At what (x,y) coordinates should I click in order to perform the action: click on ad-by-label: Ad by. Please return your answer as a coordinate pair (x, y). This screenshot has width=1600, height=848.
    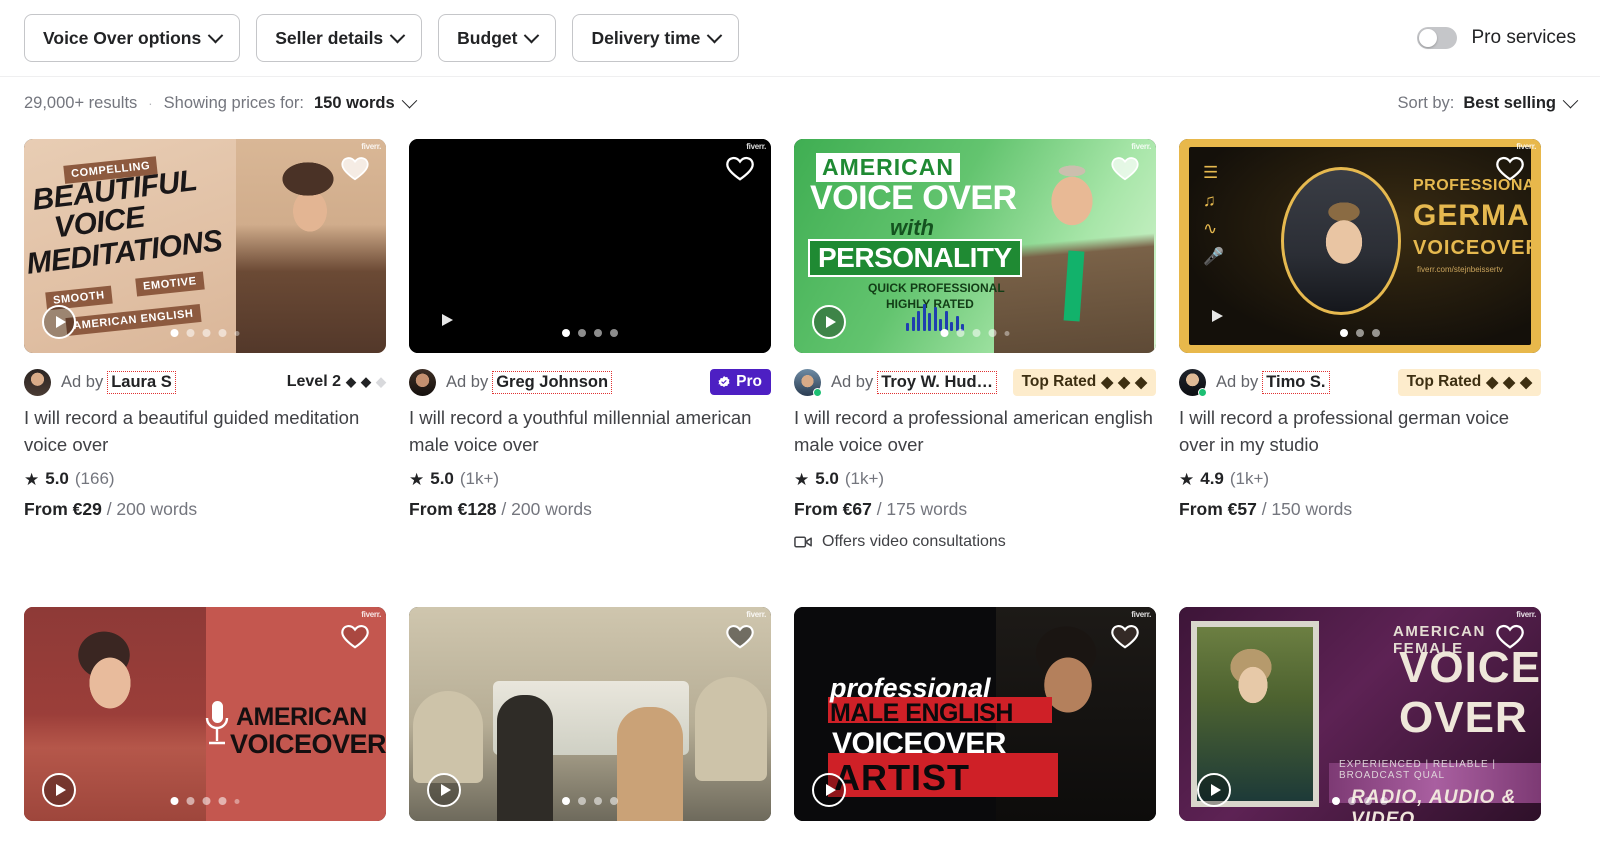
    Looking at the image, I should click on (82, 381).